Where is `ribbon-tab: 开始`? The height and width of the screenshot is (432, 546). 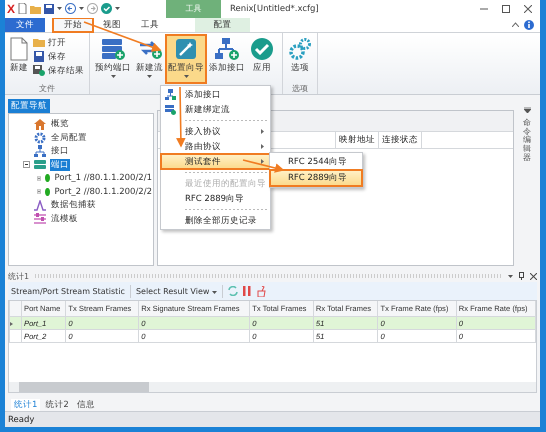
ribbon-tab: 开始 is located at coordinates (73, 25).